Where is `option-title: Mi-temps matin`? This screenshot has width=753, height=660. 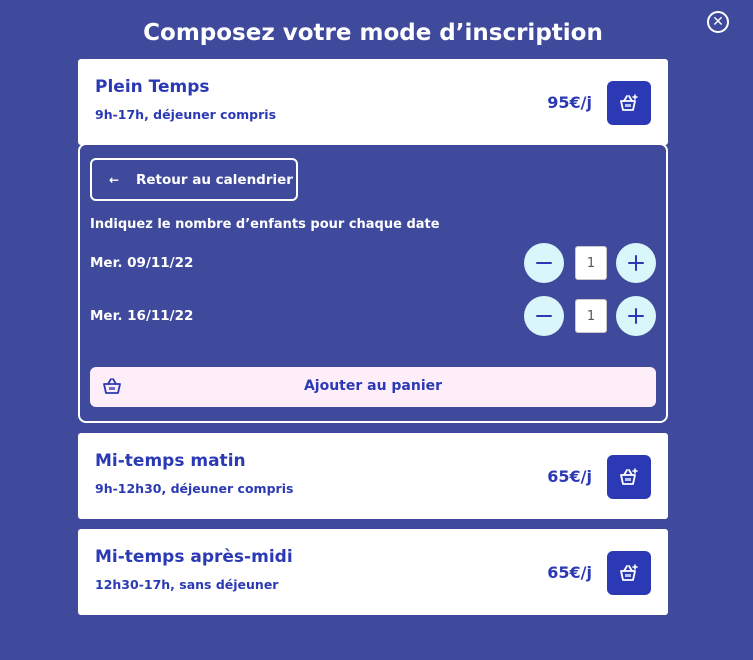
option-title: Mi-temps matin is located at coordinates (170, 461).